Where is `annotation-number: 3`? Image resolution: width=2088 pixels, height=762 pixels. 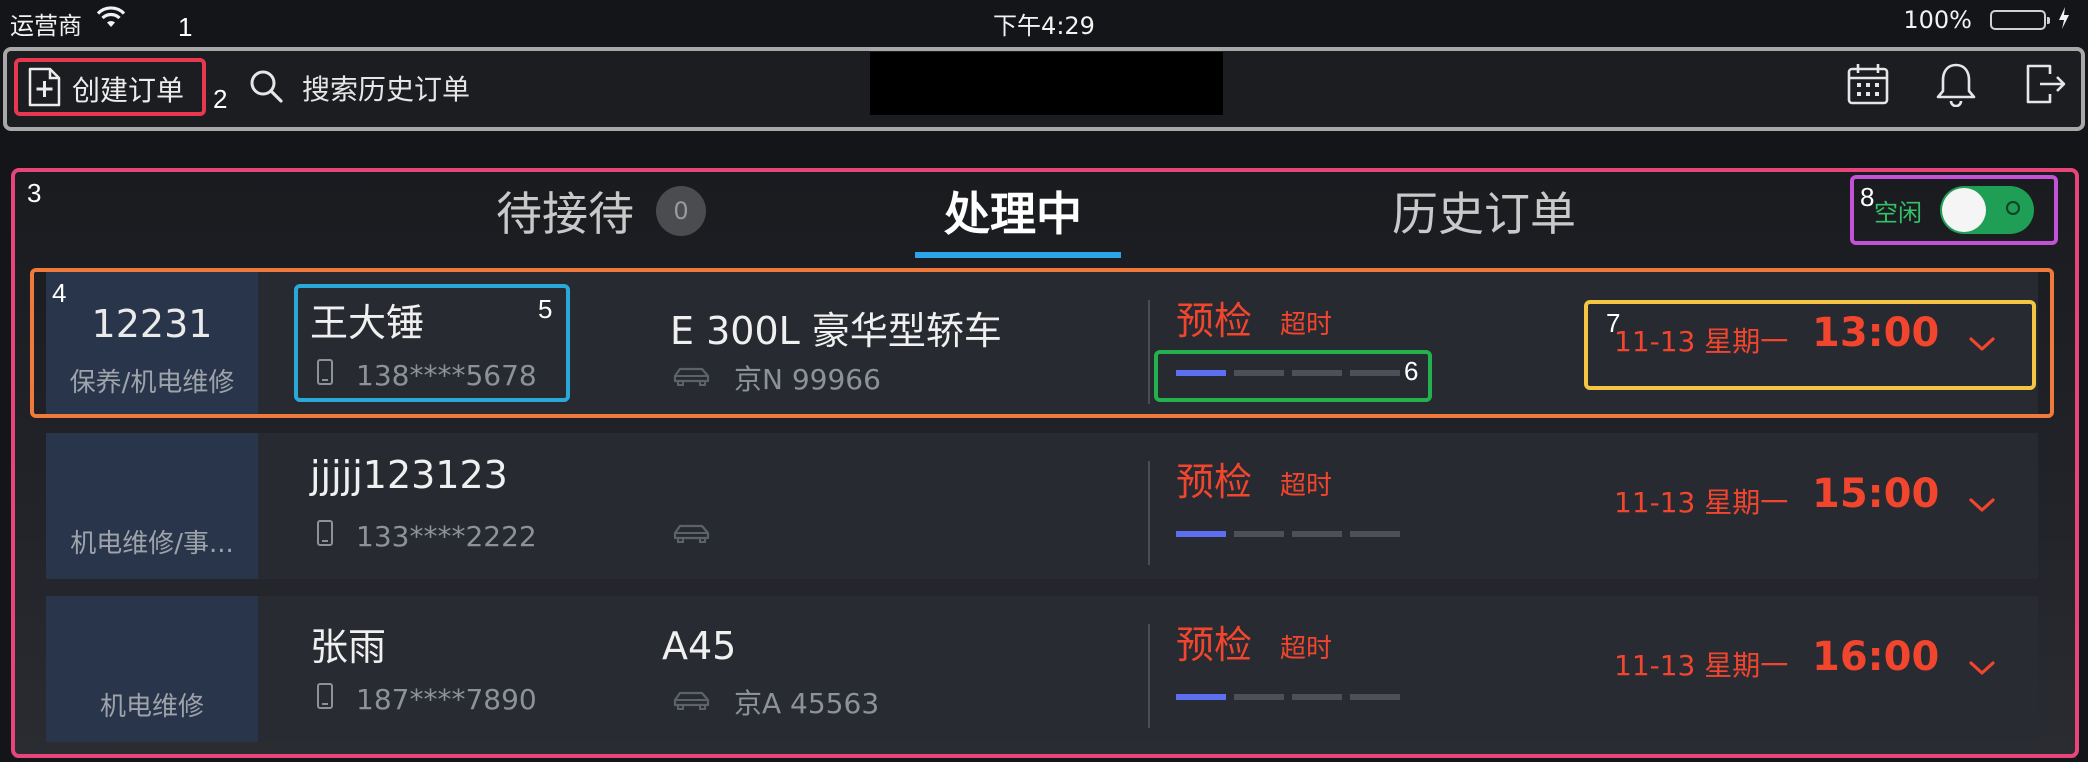
annotation-number: 3 is located at coordinates (34, 193).